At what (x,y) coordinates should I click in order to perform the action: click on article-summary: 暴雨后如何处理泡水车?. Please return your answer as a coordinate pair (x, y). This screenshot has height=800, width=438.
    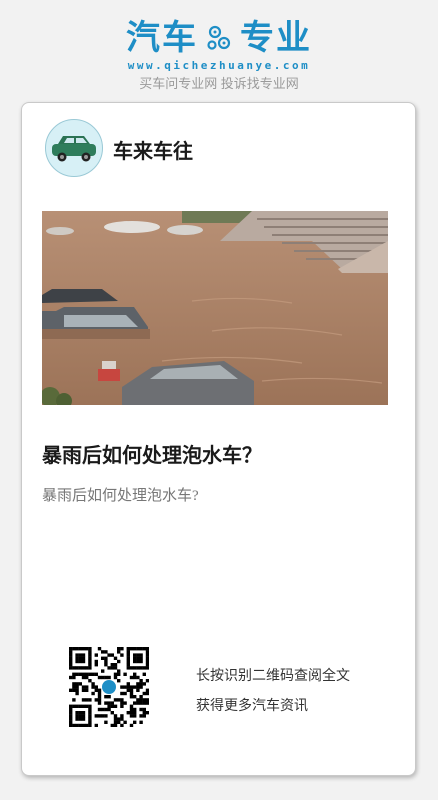
    Looking at the image, I should click on (120, 496).